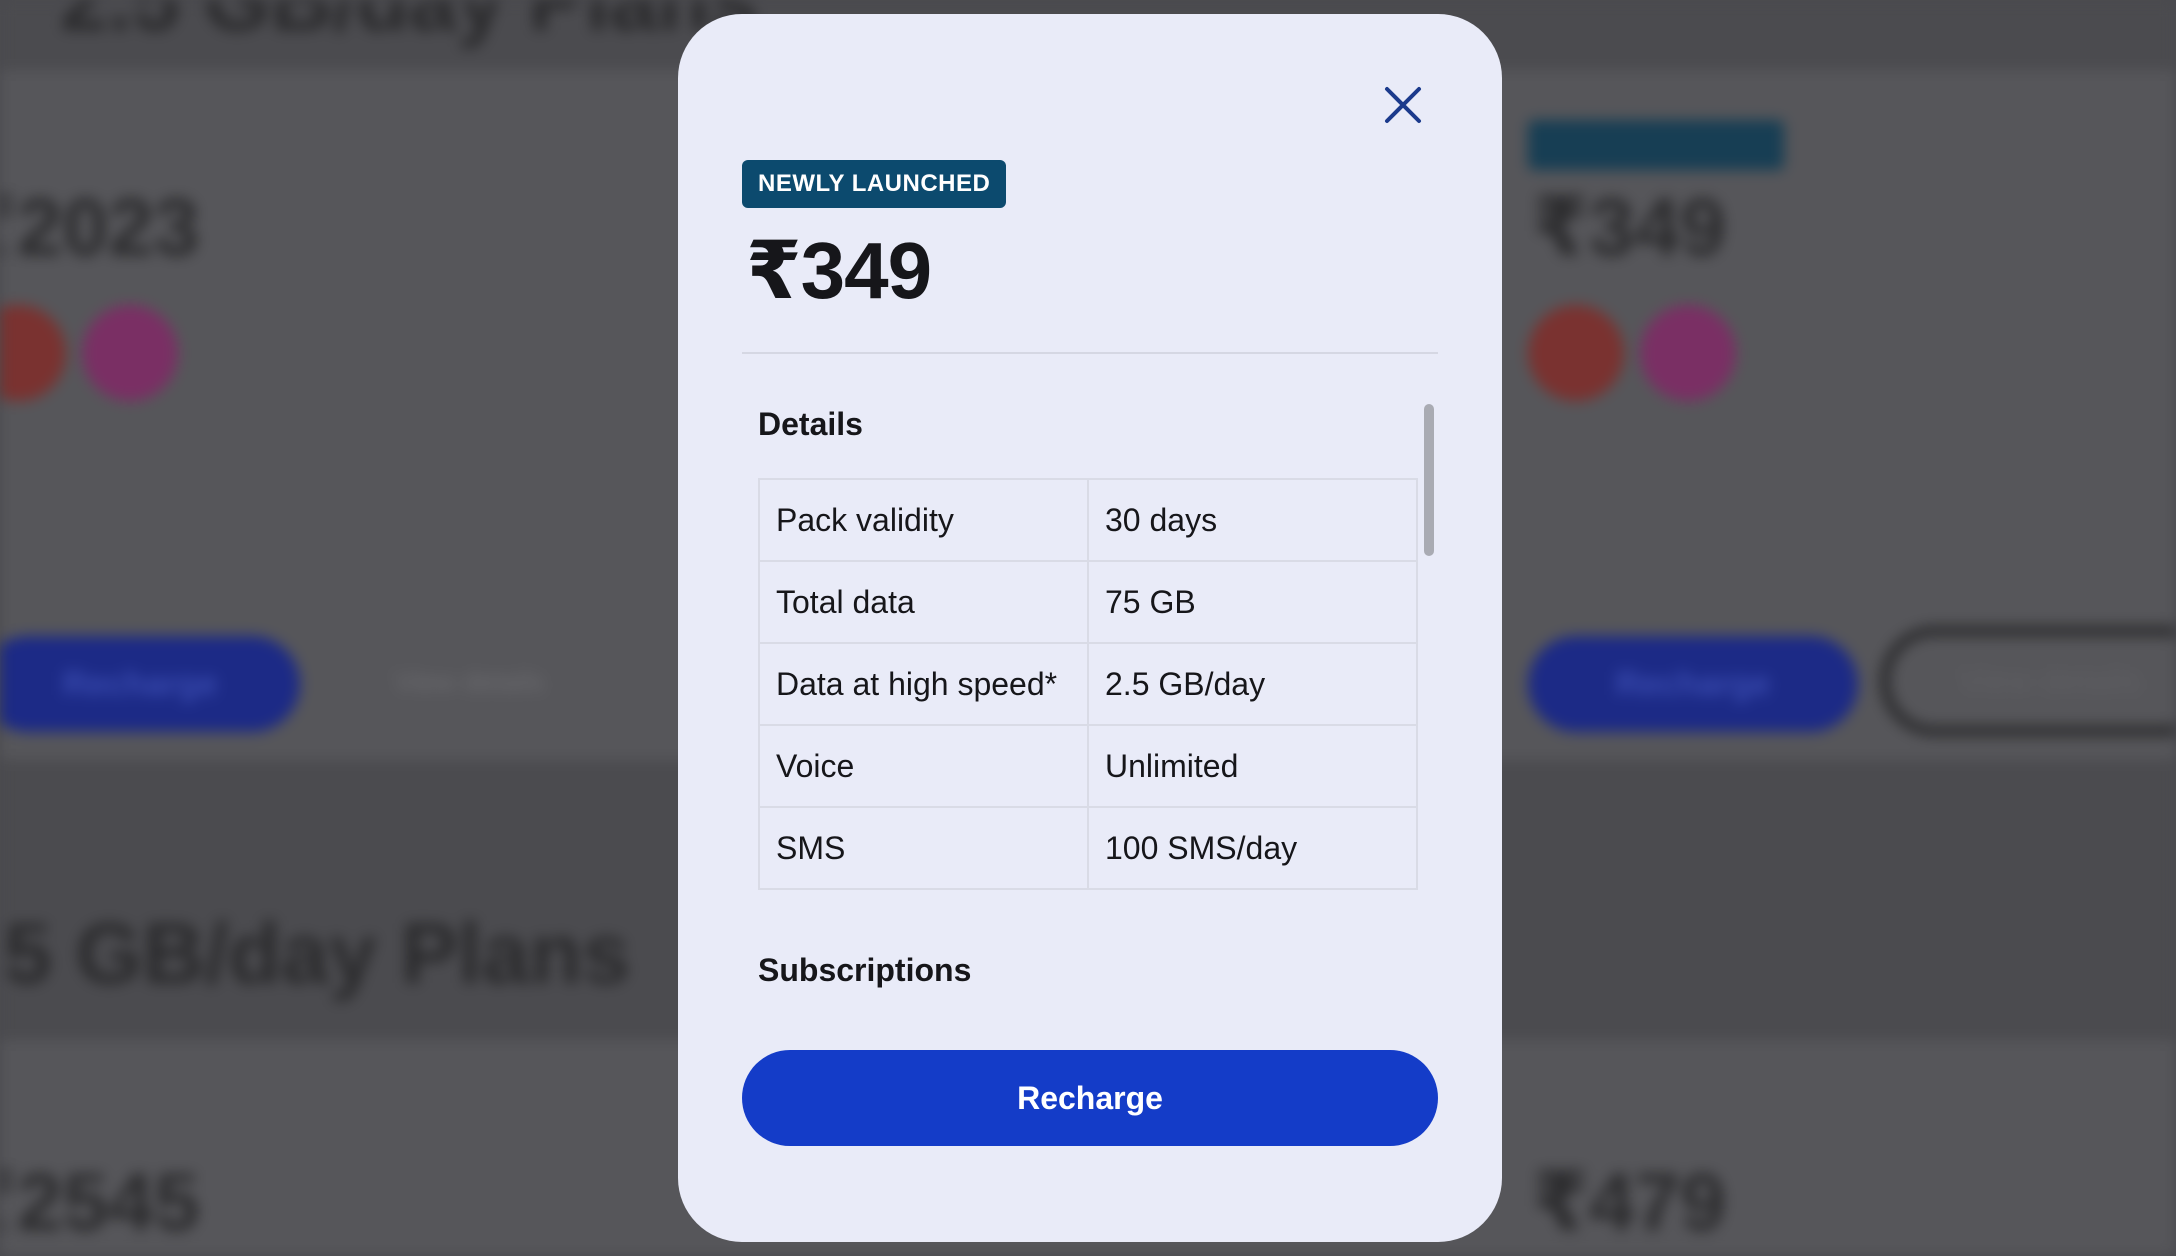 This screenshot has width=2176, height=1256. Describe the element at coordinates (1252, 848) in the screenshot. I see `detail-value: 100 SMS/day` at that location.